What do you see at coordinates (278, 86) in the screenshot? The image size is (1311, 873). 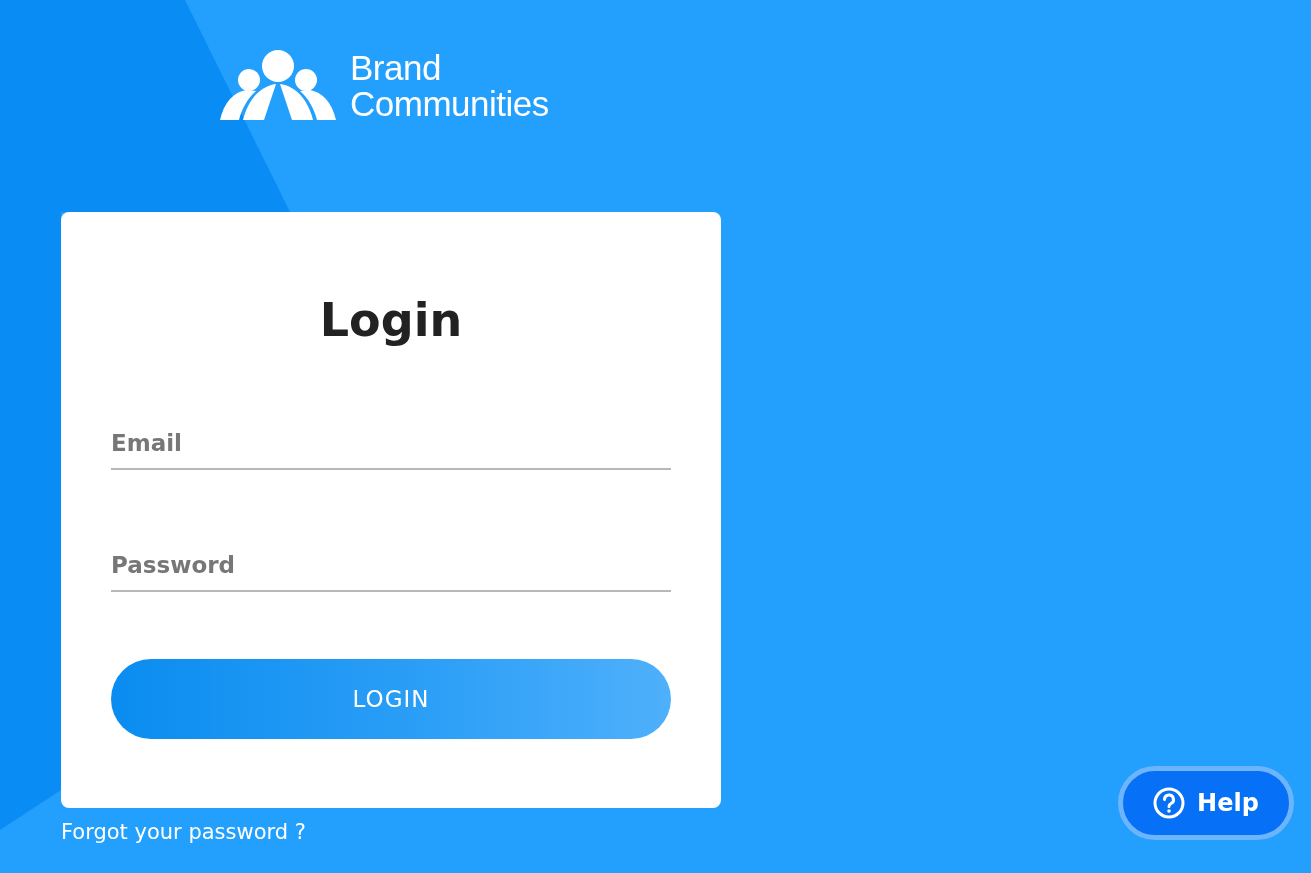 I see `people-icon` at bounding box center [278, 86].